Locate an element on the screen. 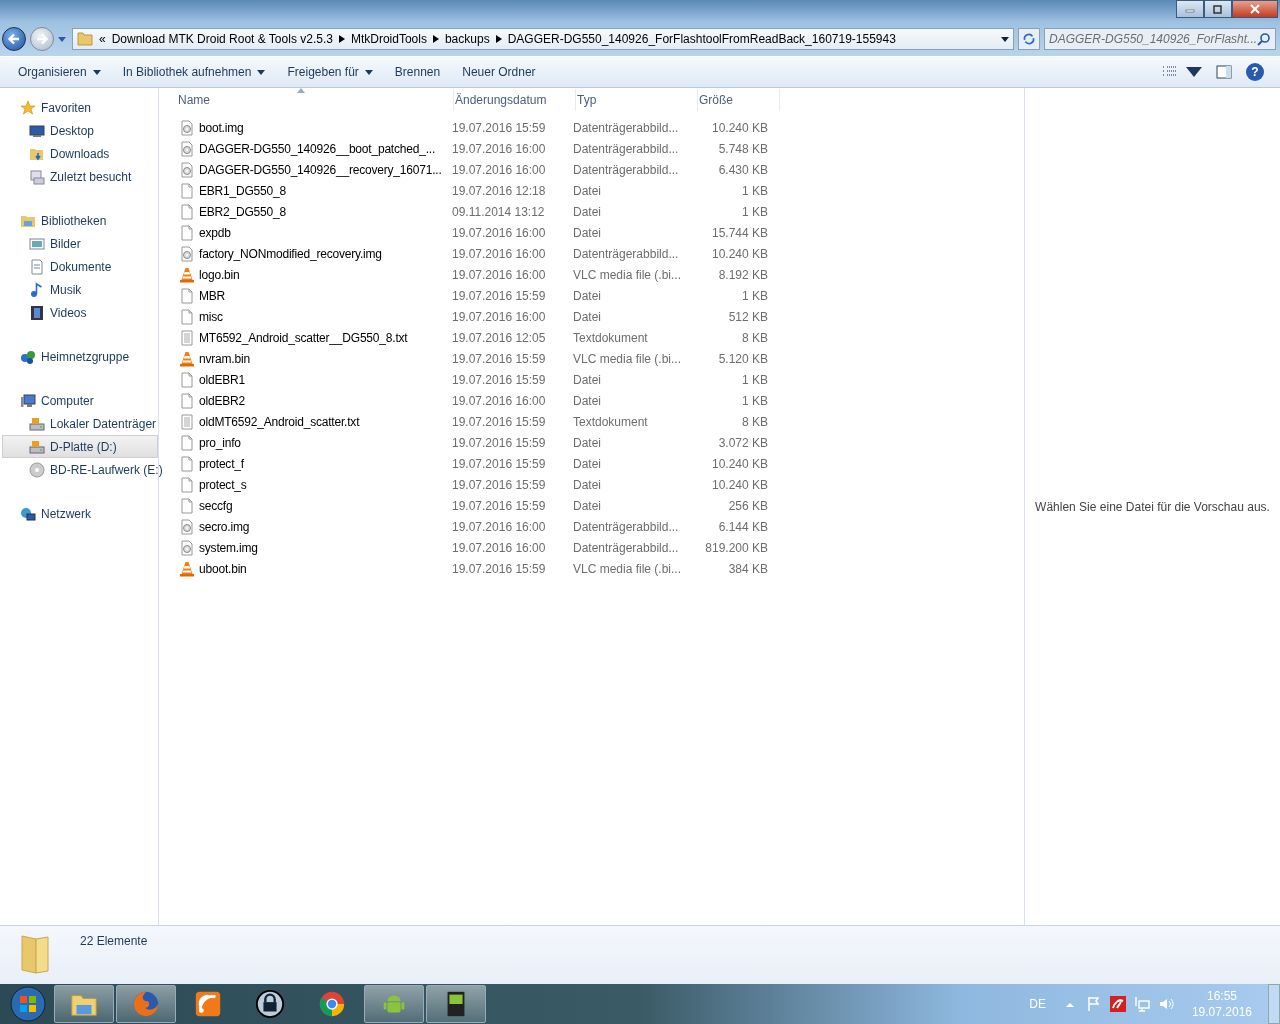 Image resolution: width=1280 pixels, height=1024 pixels. nav-item: Bibliotheken is located at coordinates (79, 220).